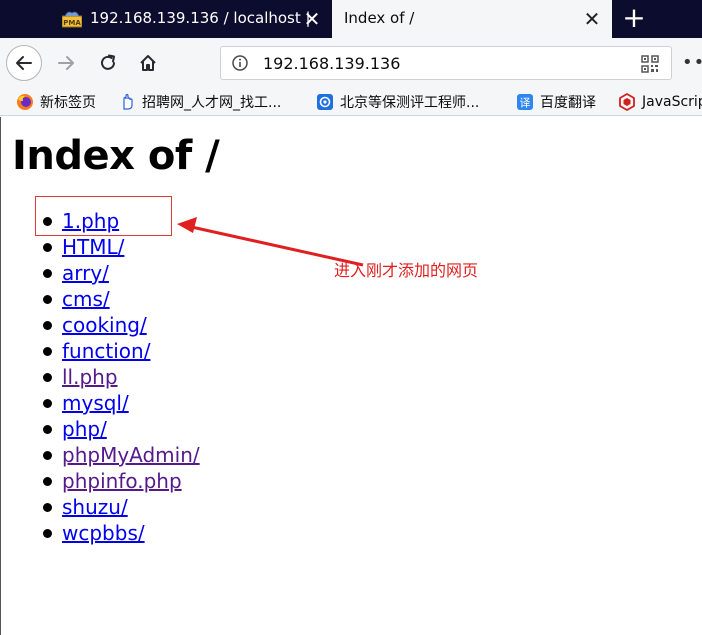 This screenshot has height=635, width=702. I want to click on file-link: function/, so click(106, 351).